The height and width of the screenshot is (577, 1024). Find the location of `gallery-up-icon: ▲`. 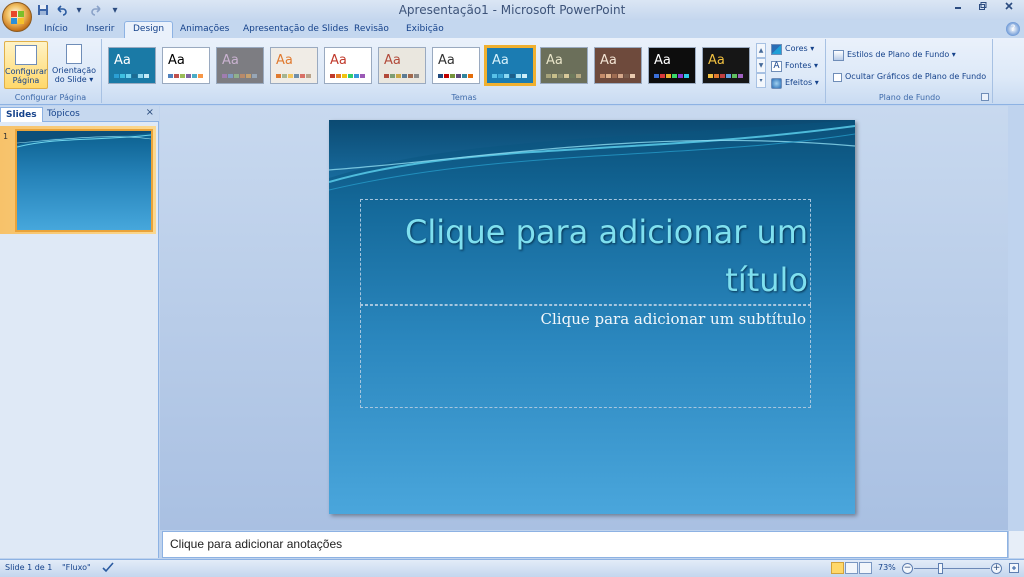

gallery-up-icon: ▲ is located at coordinates (761, 50).